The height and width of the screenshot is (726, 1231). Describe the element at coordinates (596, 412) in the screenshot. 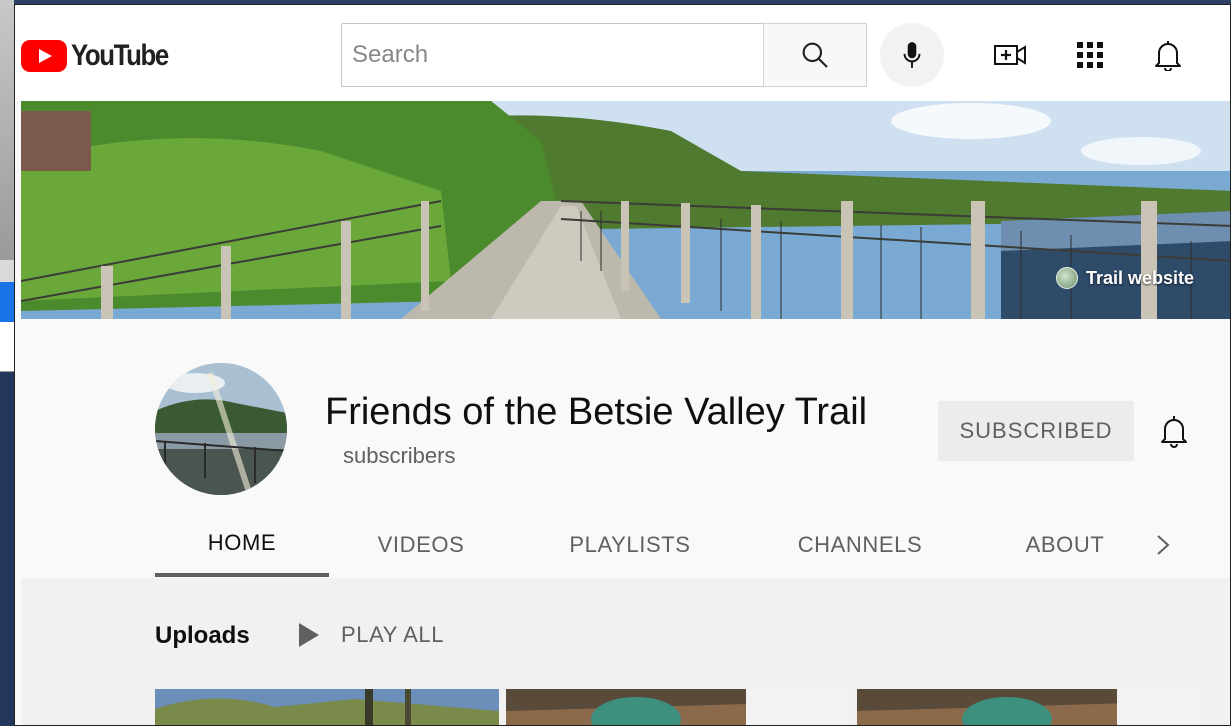

I see `channel-name: Friends of the Betsie Valley Trail` at that location.